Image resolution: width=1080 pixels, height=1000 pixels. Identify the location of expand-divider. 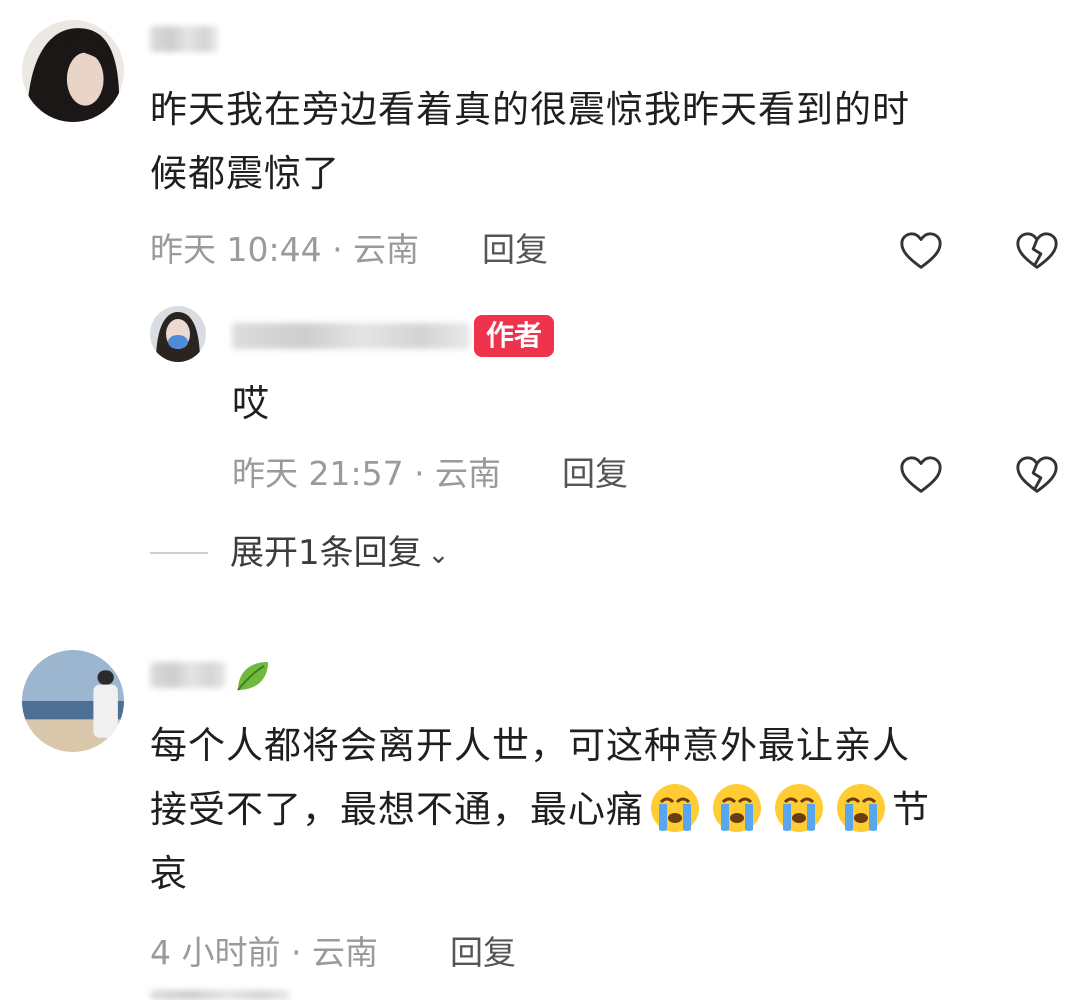
(179, 553).